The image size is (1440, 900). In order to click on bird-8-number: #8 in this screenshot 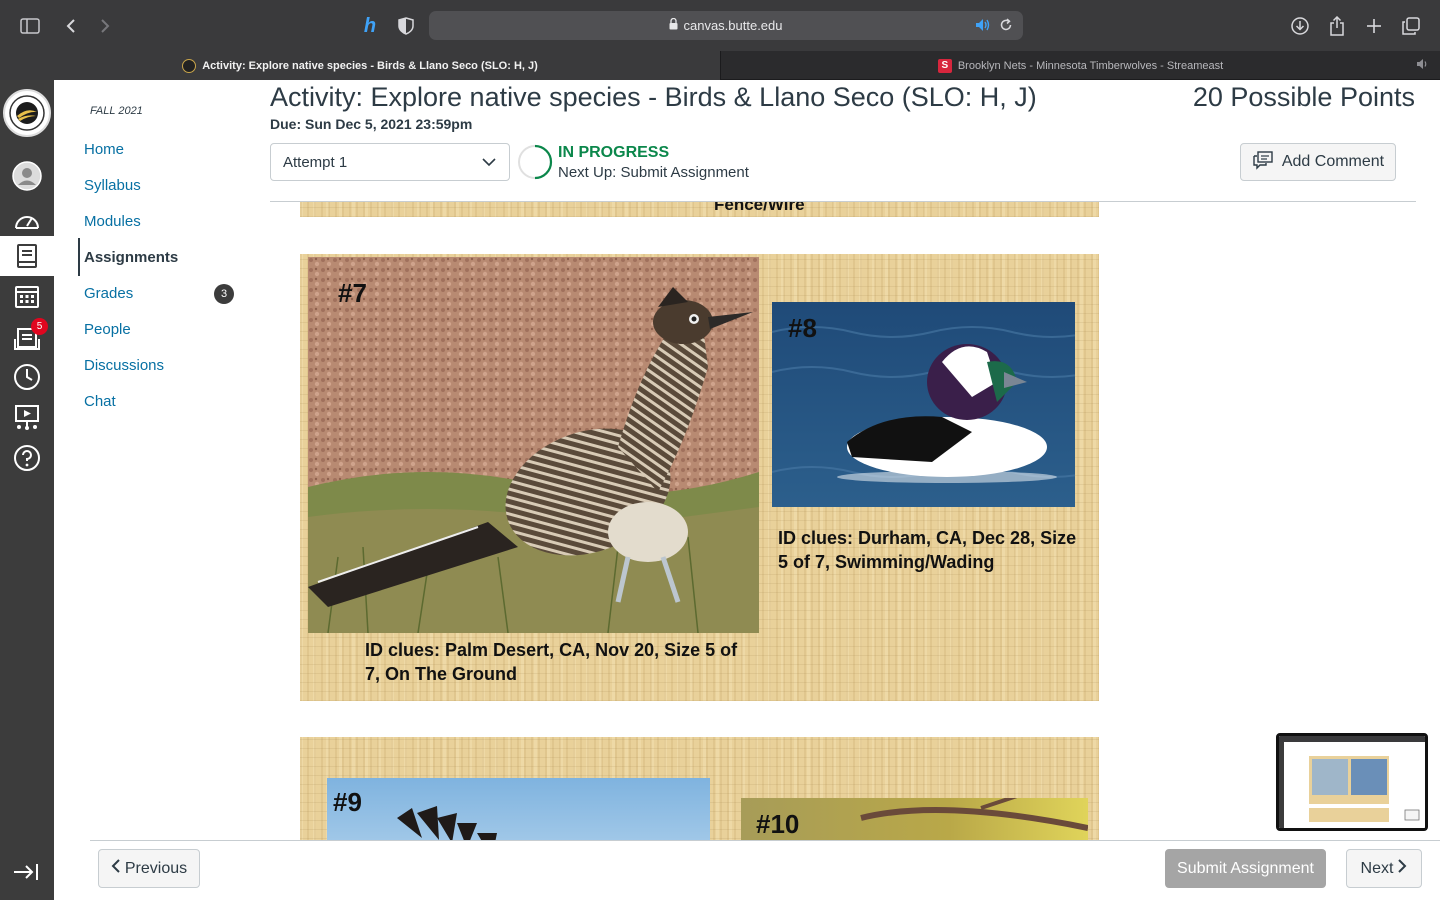, I will do `click(802, 328)`.